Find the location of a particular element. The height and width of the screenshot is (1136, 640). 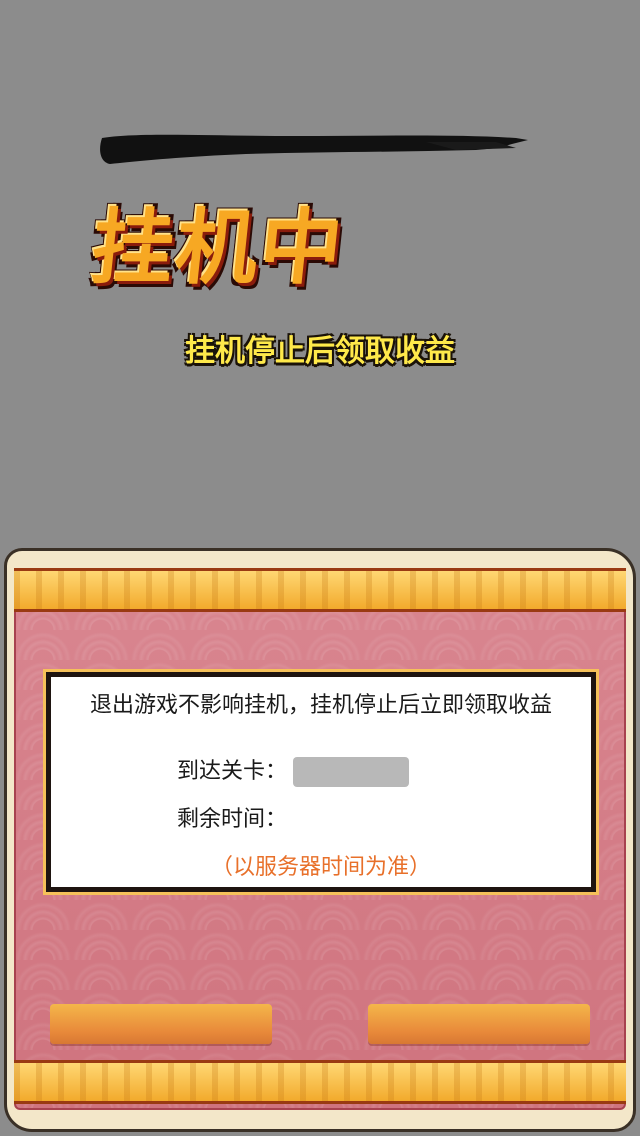

ink-brush-stroke is located at coordinates (314, 149).